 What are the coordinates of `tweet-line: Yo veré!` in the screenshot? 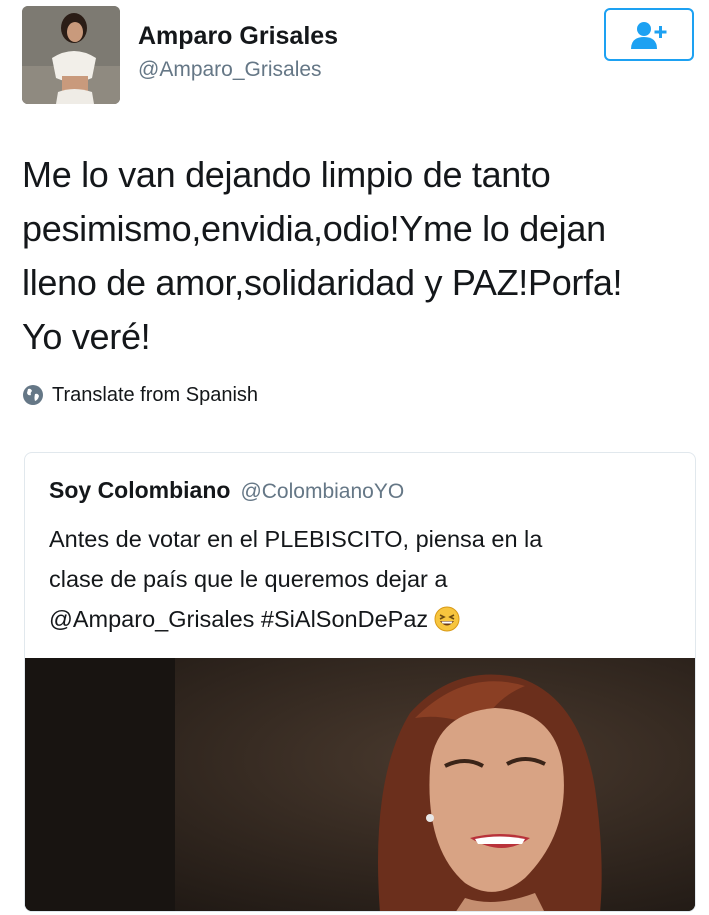 It's located at (86, 336).